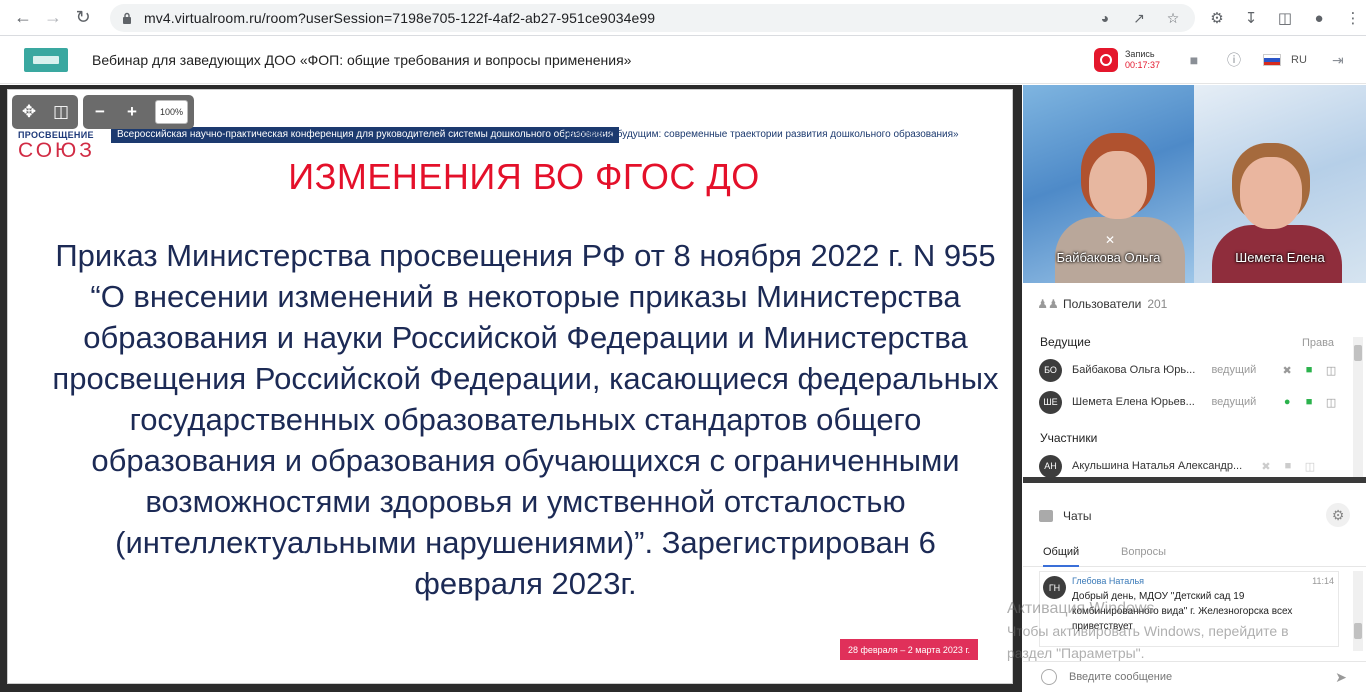 The image size is (1366, 692). What do you see at coordinates (127, 18) in the screenshot?
I see `lock-icon` at bounding box center [127, 18].